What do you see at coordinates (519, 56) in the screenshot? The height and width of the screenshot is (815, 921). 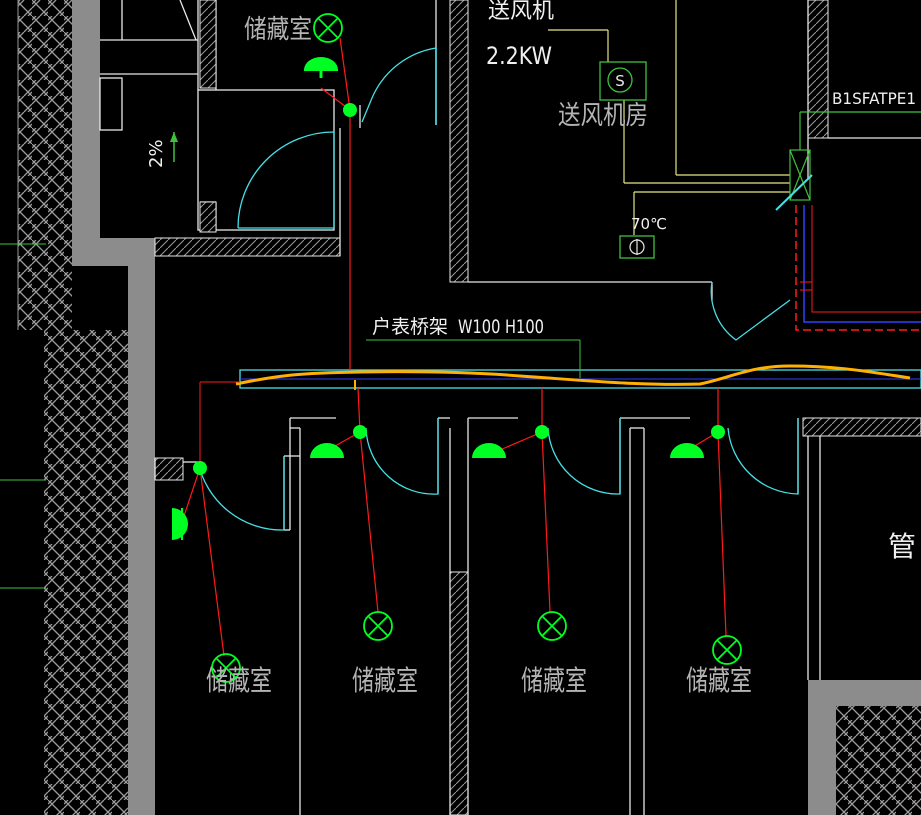 I see `fan-power-label: 2.2KW` at bounding box center [519, 56].